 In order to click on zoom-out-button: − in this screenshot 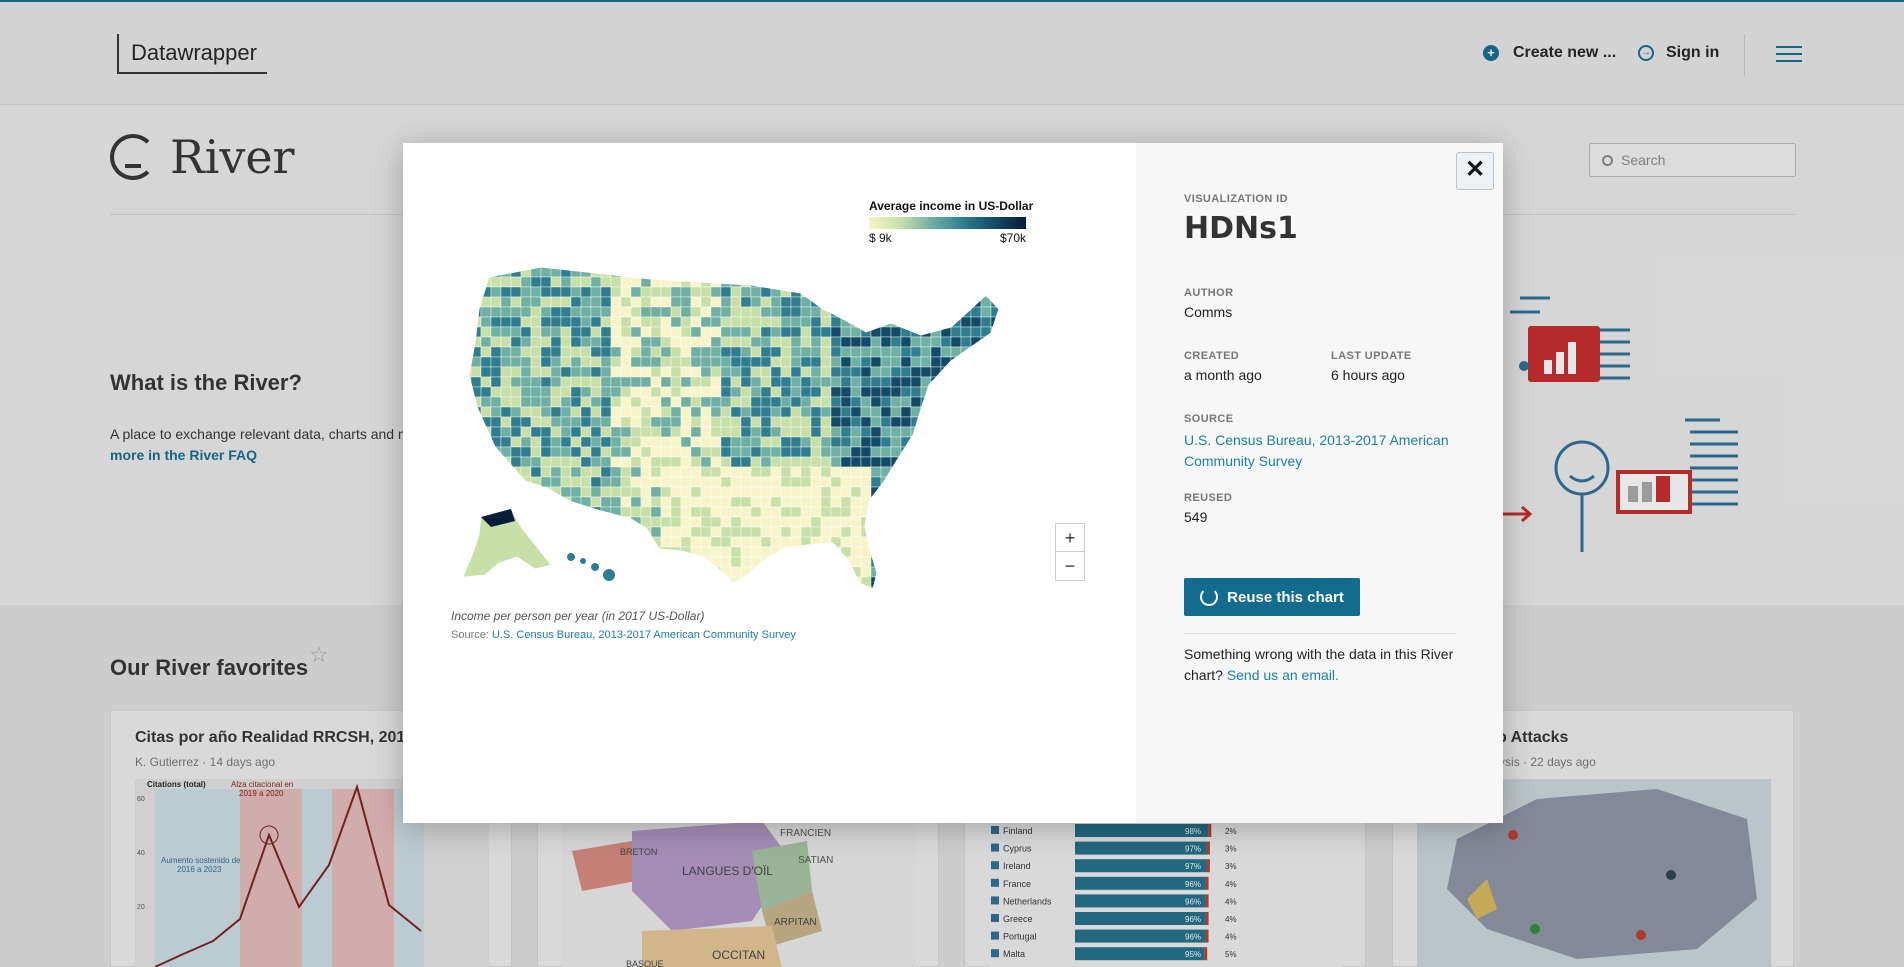, I will do `click(1070, 566)`.